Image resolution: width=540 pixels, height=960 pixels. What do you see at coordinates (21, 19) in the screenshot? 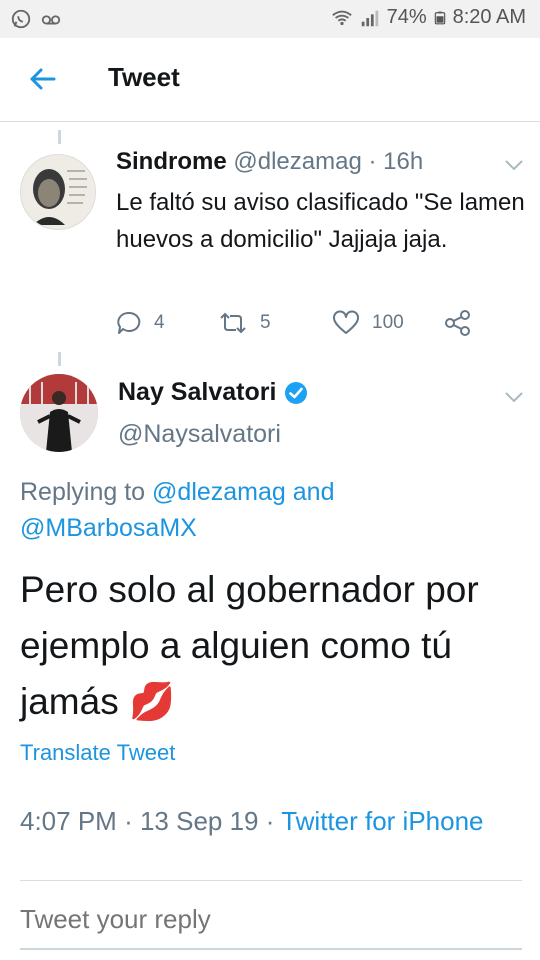
I see `whatsapp-icon` at bounding box center [21, 19].